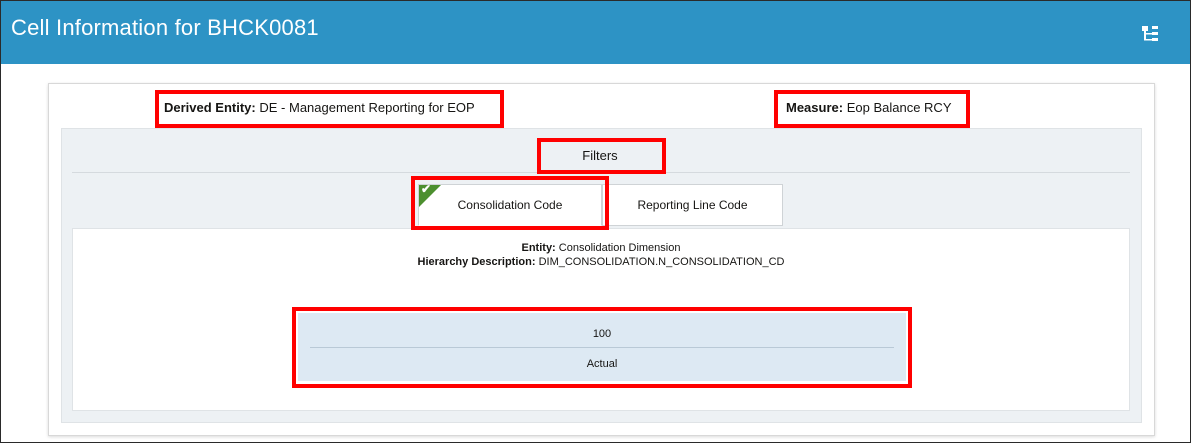  What do you see at coordinates (602, 364) in the screenshot?
I see `filter-value-row: Actual` at bounding box center [602, 364].